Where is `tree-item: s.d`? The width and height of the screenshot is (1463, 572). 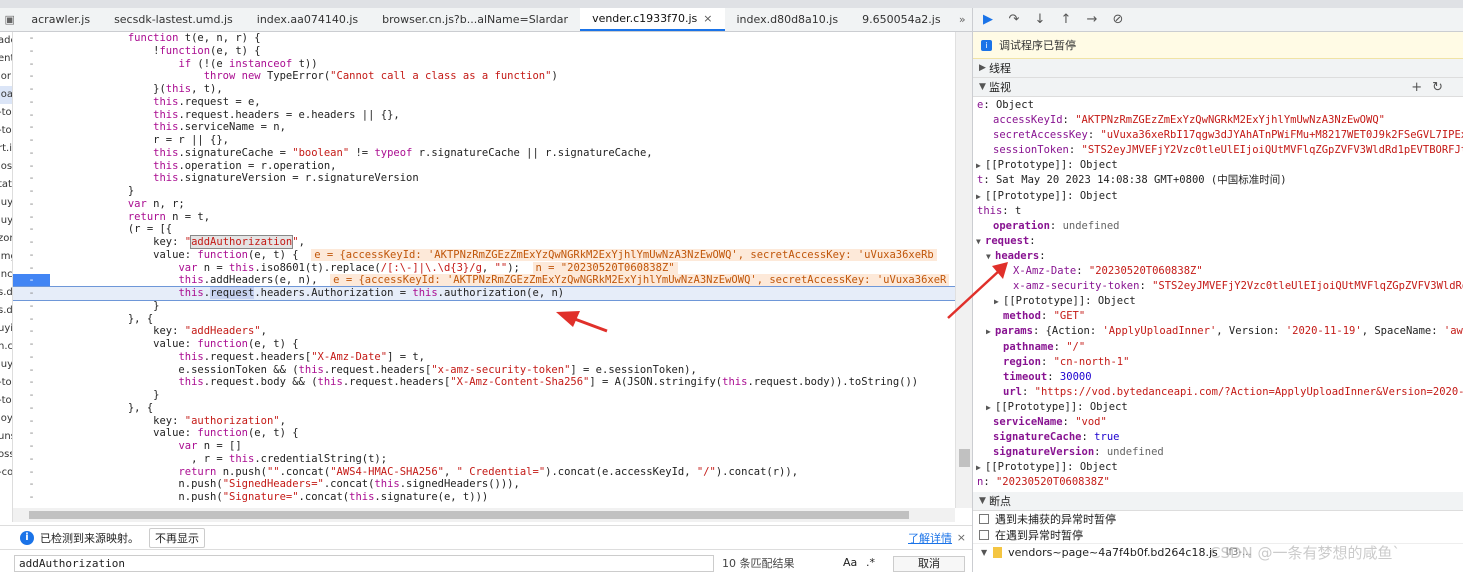 tree-item: s.d is located at coordinates (6, 293).